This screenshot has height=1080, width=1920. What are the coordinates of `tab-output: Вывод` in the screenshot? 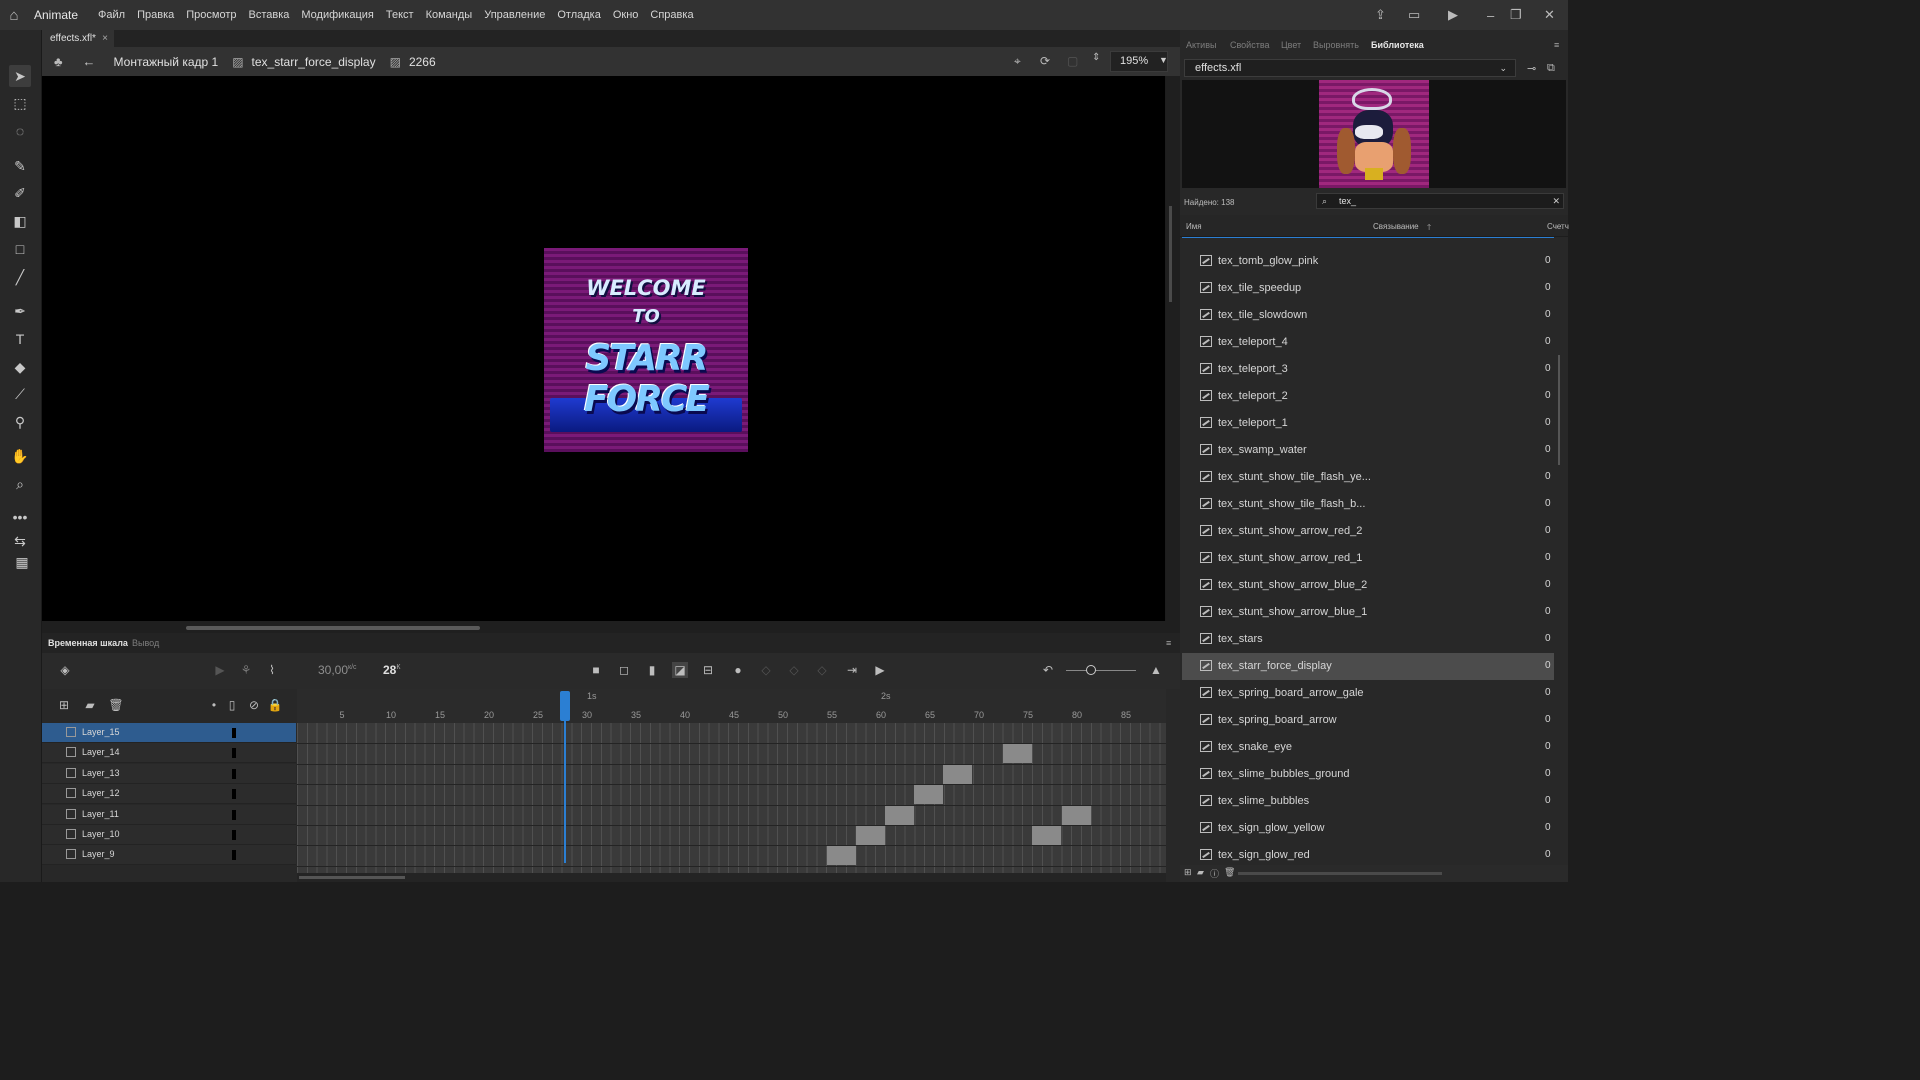 It's located at (145, 643).